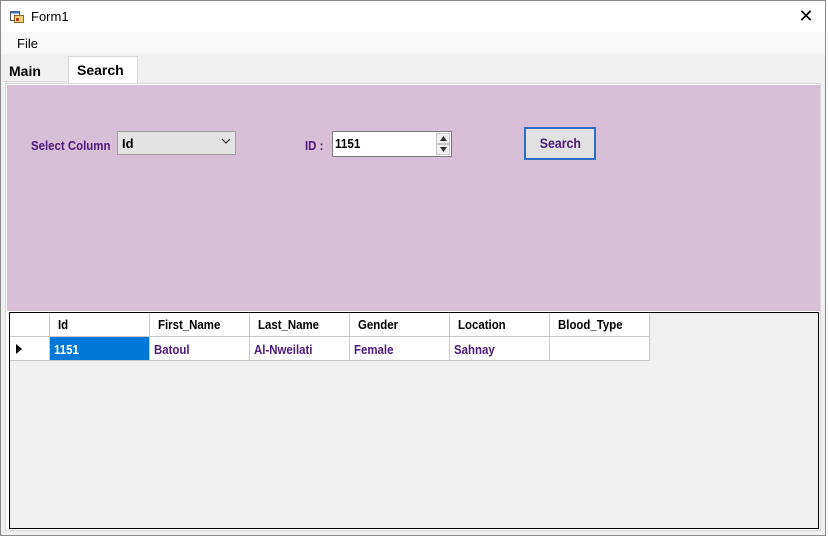 This screenshot has height=538, width=828. I want to click on row-header-corner, so click(30, 325).